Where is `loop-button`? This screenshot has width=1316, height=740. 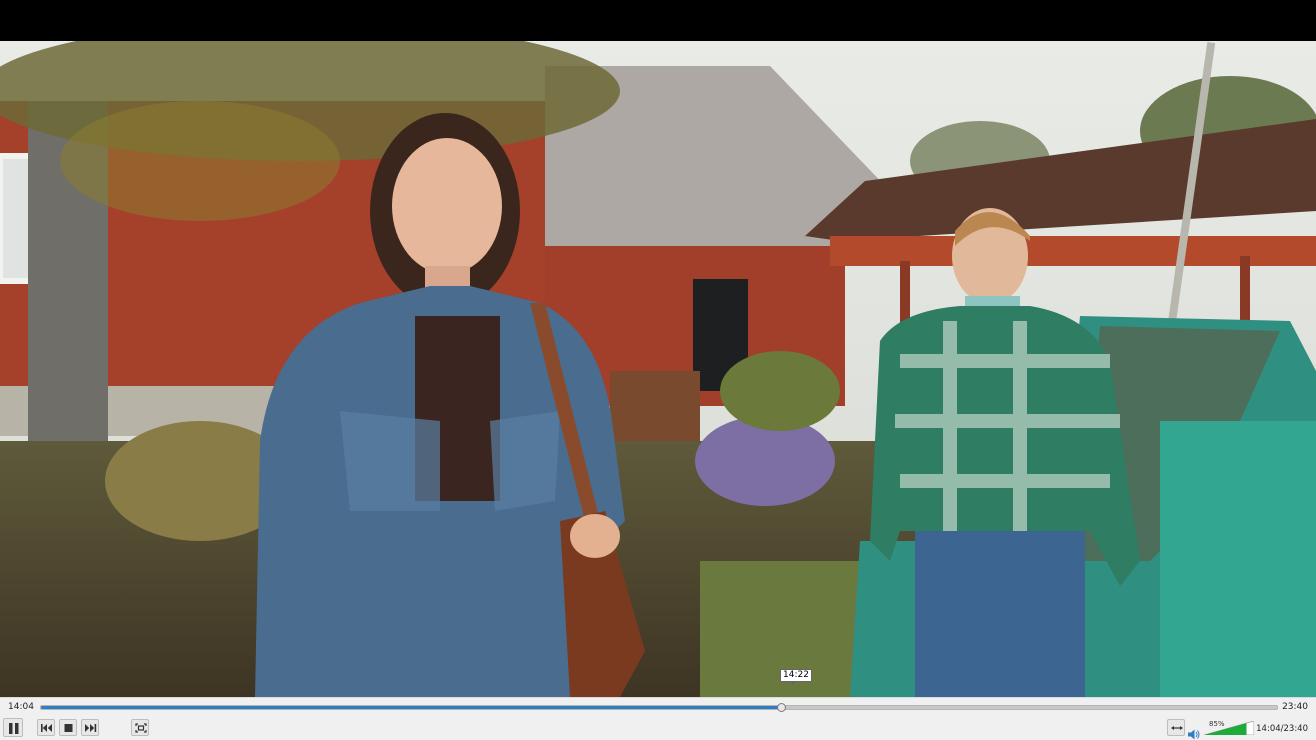 loop-button is located at coordinates (1176, 727).